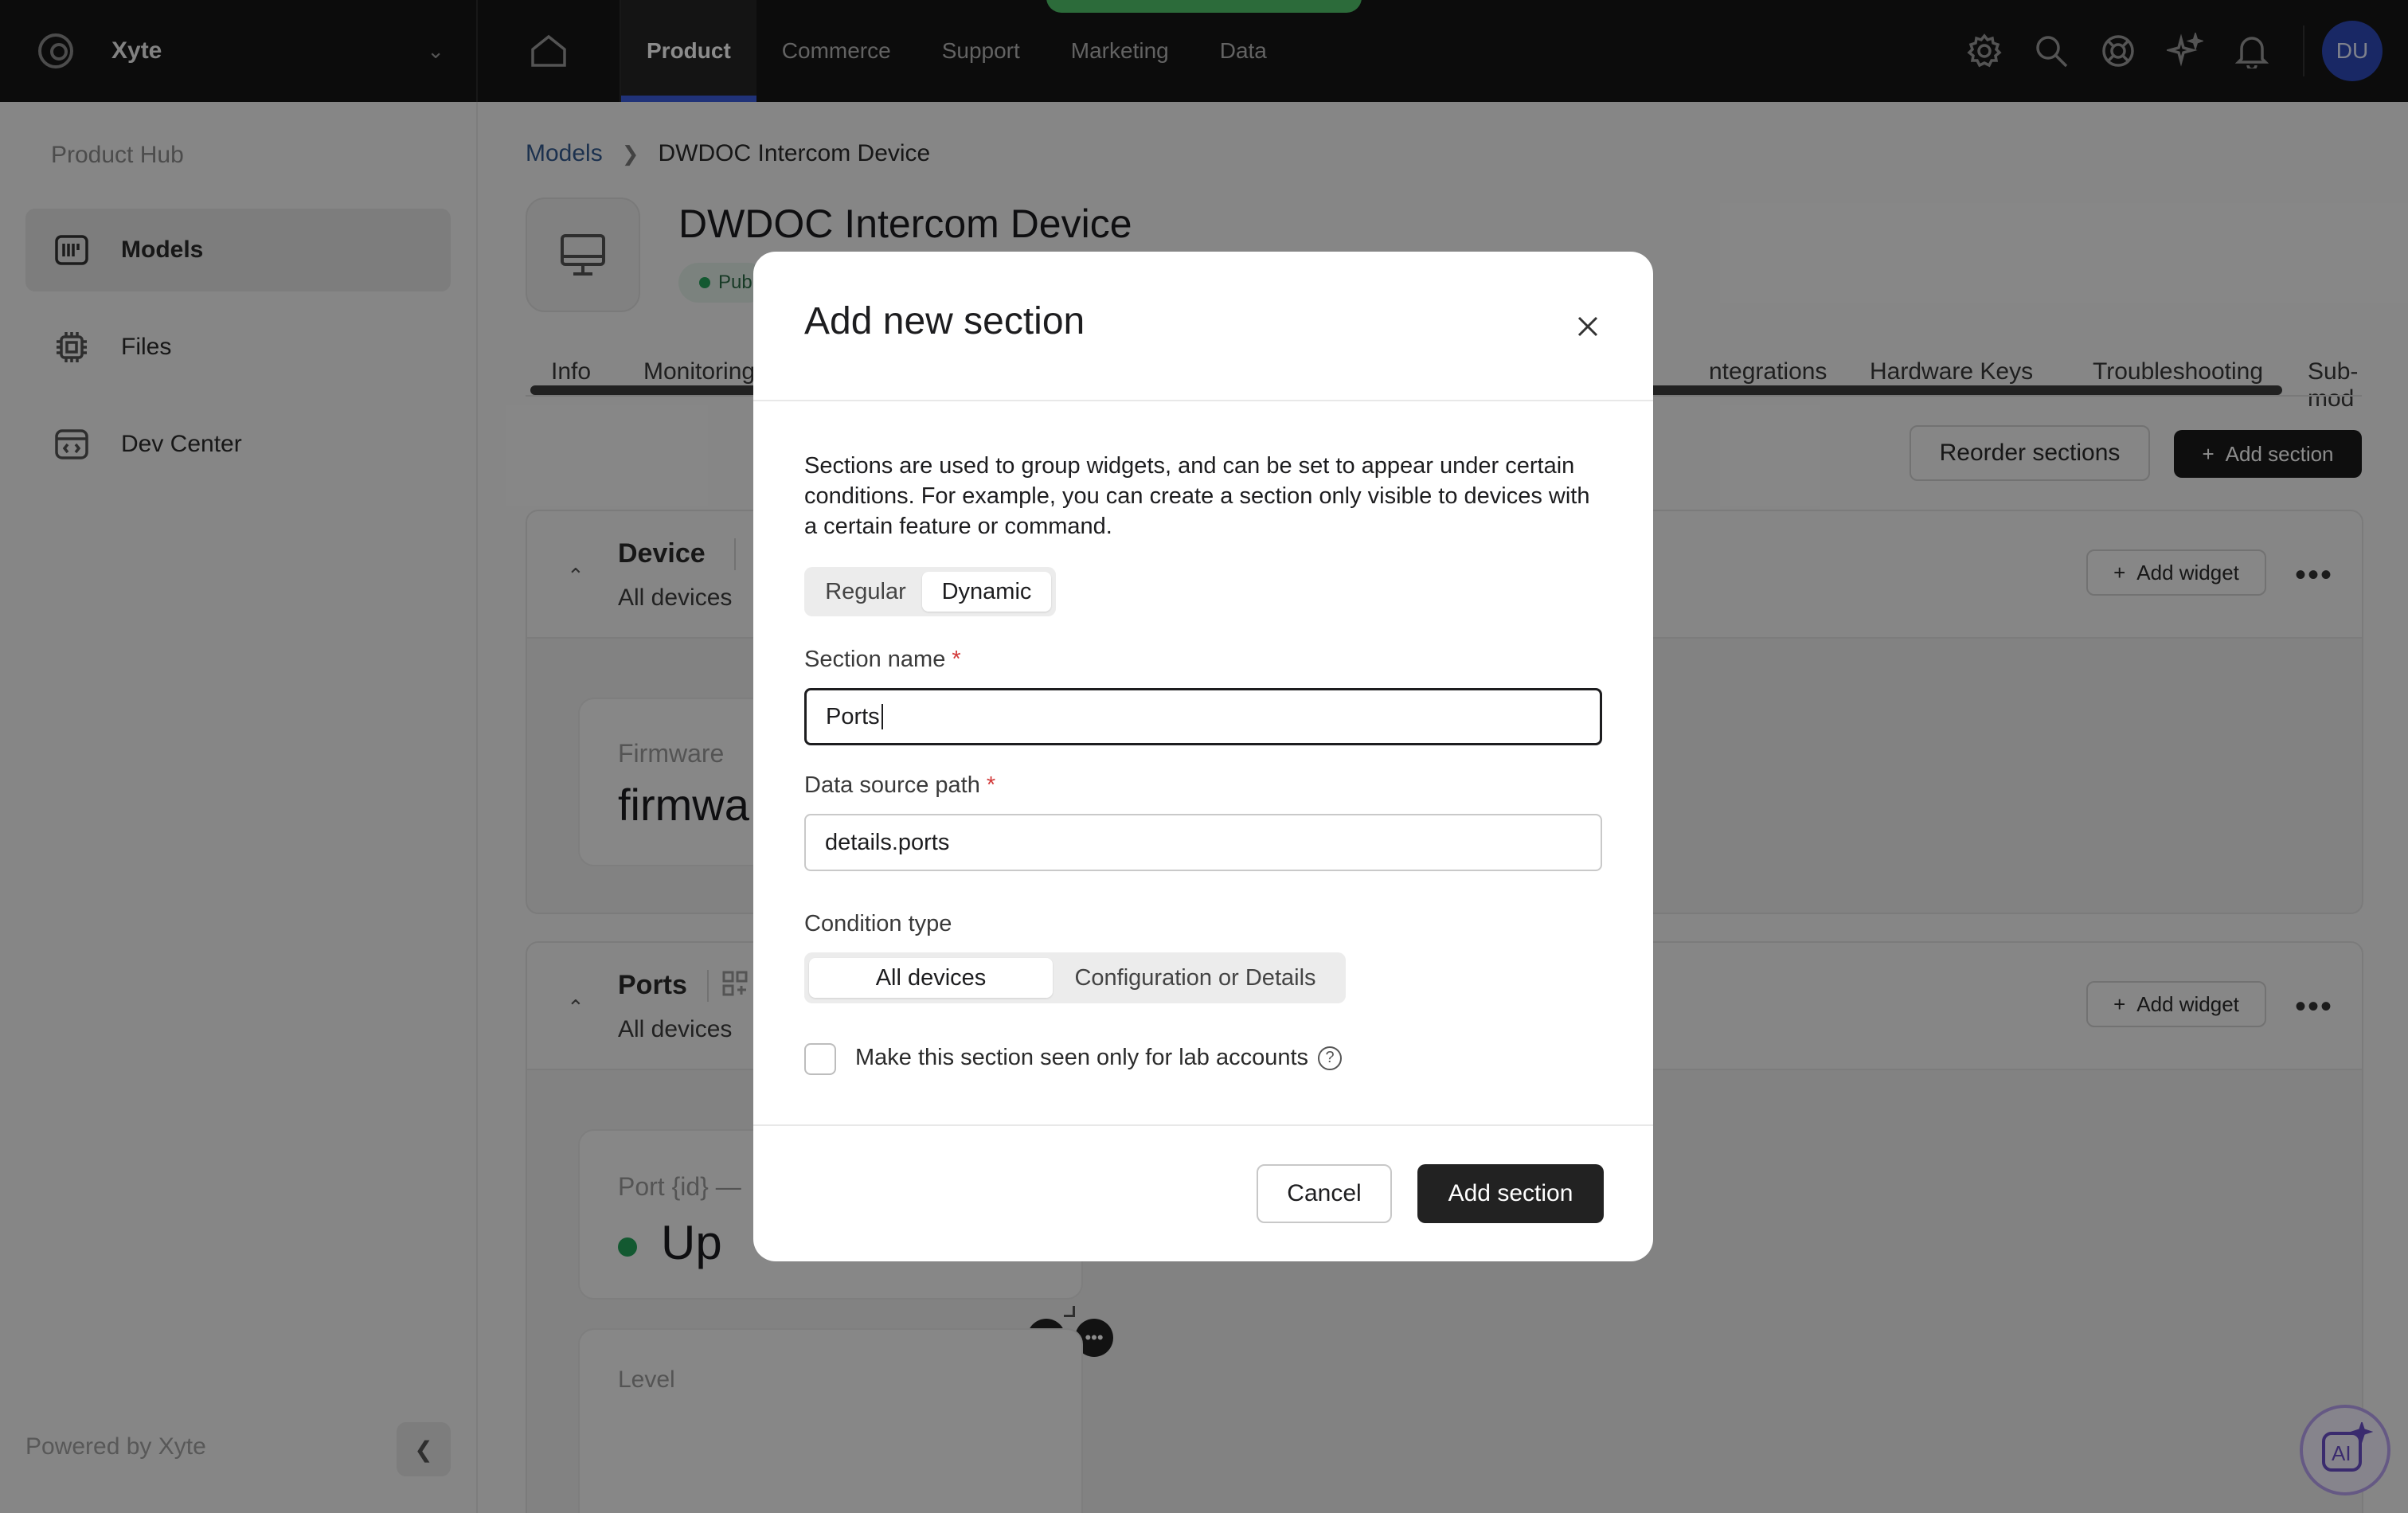  What do you see at coordinates (944, 321) in the screenshot?
I see `dialog-title: Add new section` at bounding box center [944, 321].